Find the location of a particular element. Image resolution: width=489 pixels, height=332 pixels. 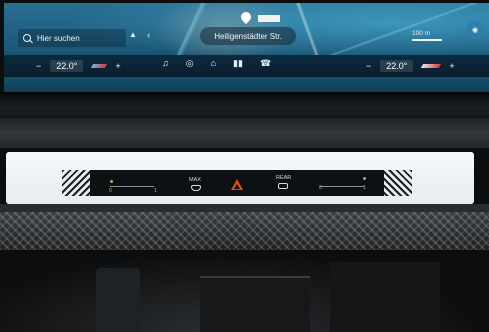

music-icon: ♫ is located at coordinates (165, 63).